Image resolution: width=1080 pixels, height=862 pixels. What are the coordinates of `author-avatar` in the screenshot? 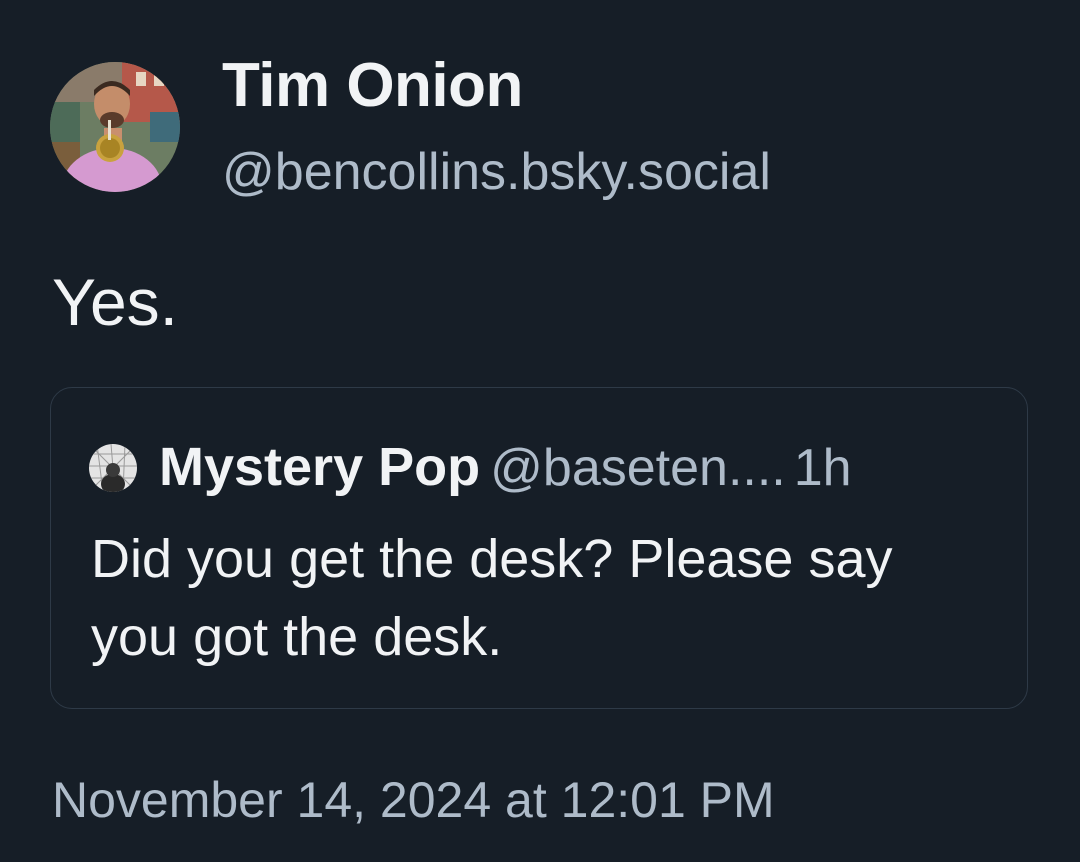 It's located at (115, 127).